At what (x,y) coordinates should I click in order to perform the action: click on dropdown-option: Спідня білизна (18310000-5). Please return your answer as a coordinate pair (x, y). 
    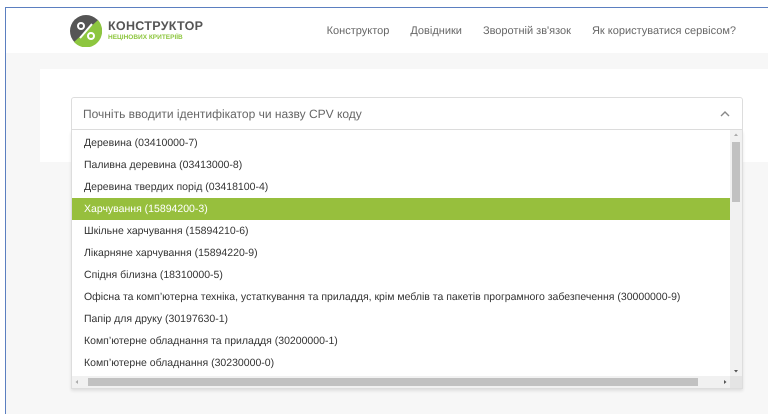
    Looking at the image, I should click on (401, 275).